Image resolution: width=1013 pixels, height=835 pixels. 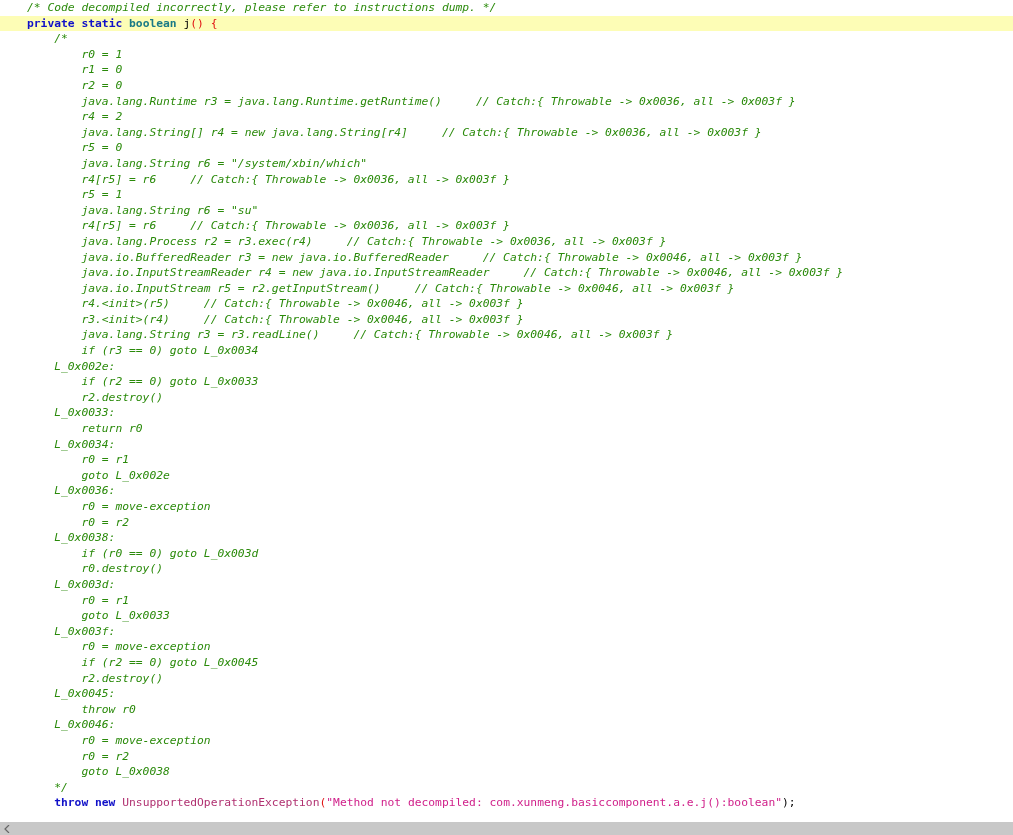 I want to click on comment-line: L_0x0033:, so click(x=85, y=413).